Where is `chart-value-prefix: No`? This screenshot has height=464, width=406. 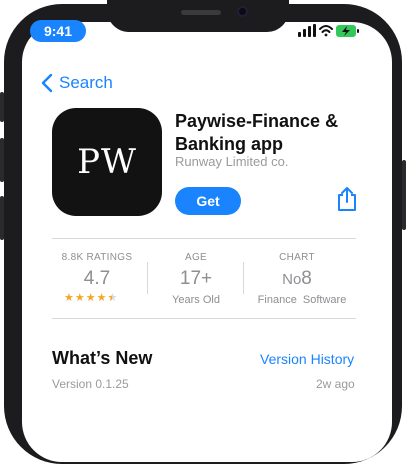
chart-value-prefix: No is located at coordinates (292, 279).